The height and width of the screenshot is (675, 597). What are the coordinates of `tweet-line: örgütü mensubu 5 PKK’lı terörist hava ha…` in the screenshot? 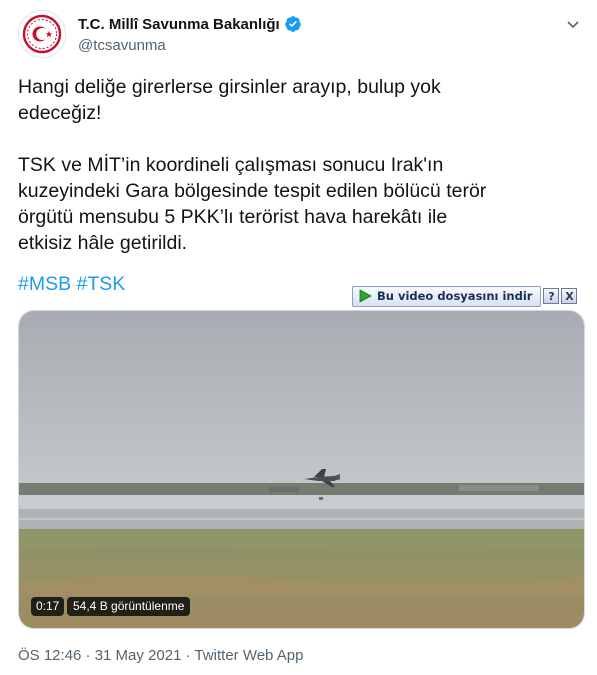 It's located at (233, 217).